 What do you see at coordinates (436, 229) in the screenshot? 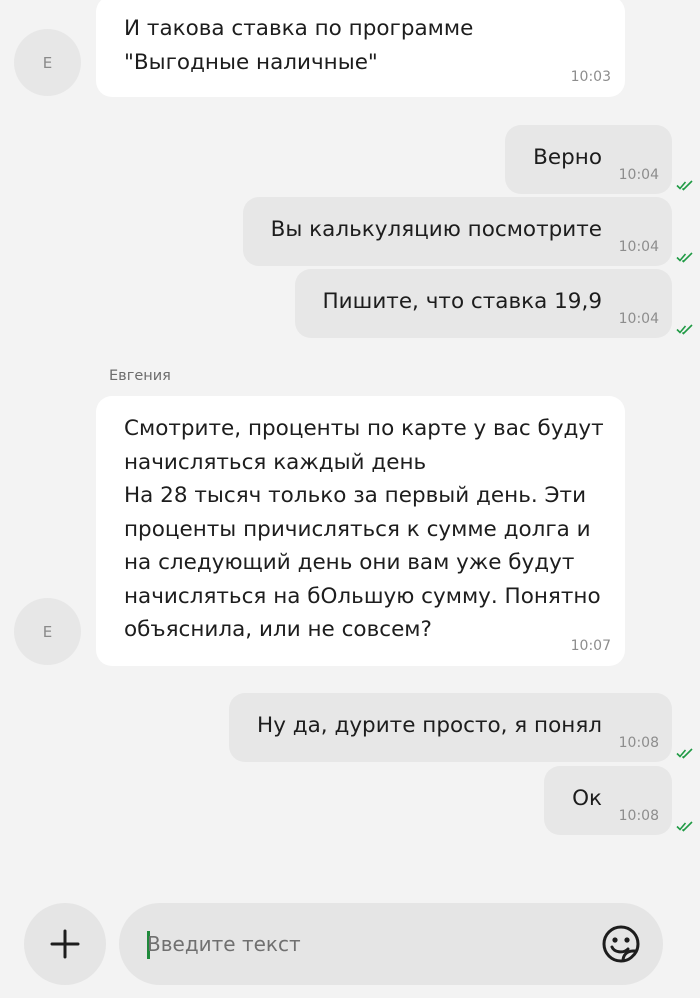
I see `message-text: Вы калькуляцию посмотрите` at bounding box center [436, 229].